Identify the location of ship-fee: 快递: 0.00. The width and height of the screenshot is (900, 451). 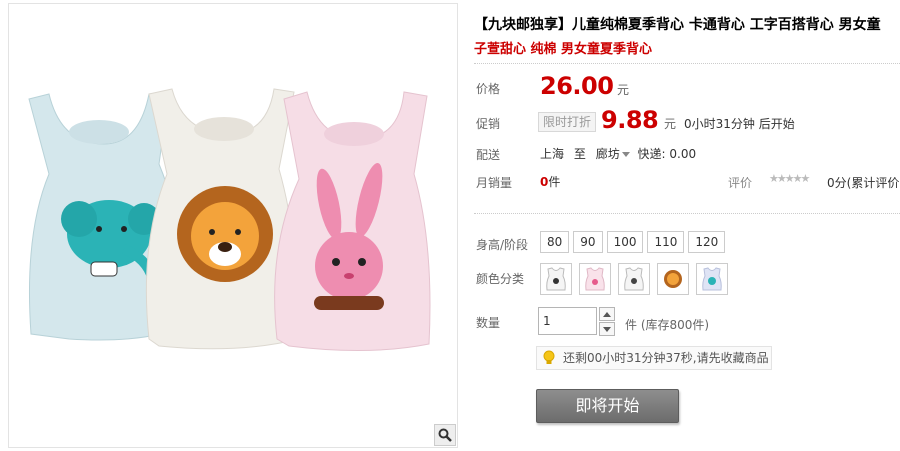
(667, 154).